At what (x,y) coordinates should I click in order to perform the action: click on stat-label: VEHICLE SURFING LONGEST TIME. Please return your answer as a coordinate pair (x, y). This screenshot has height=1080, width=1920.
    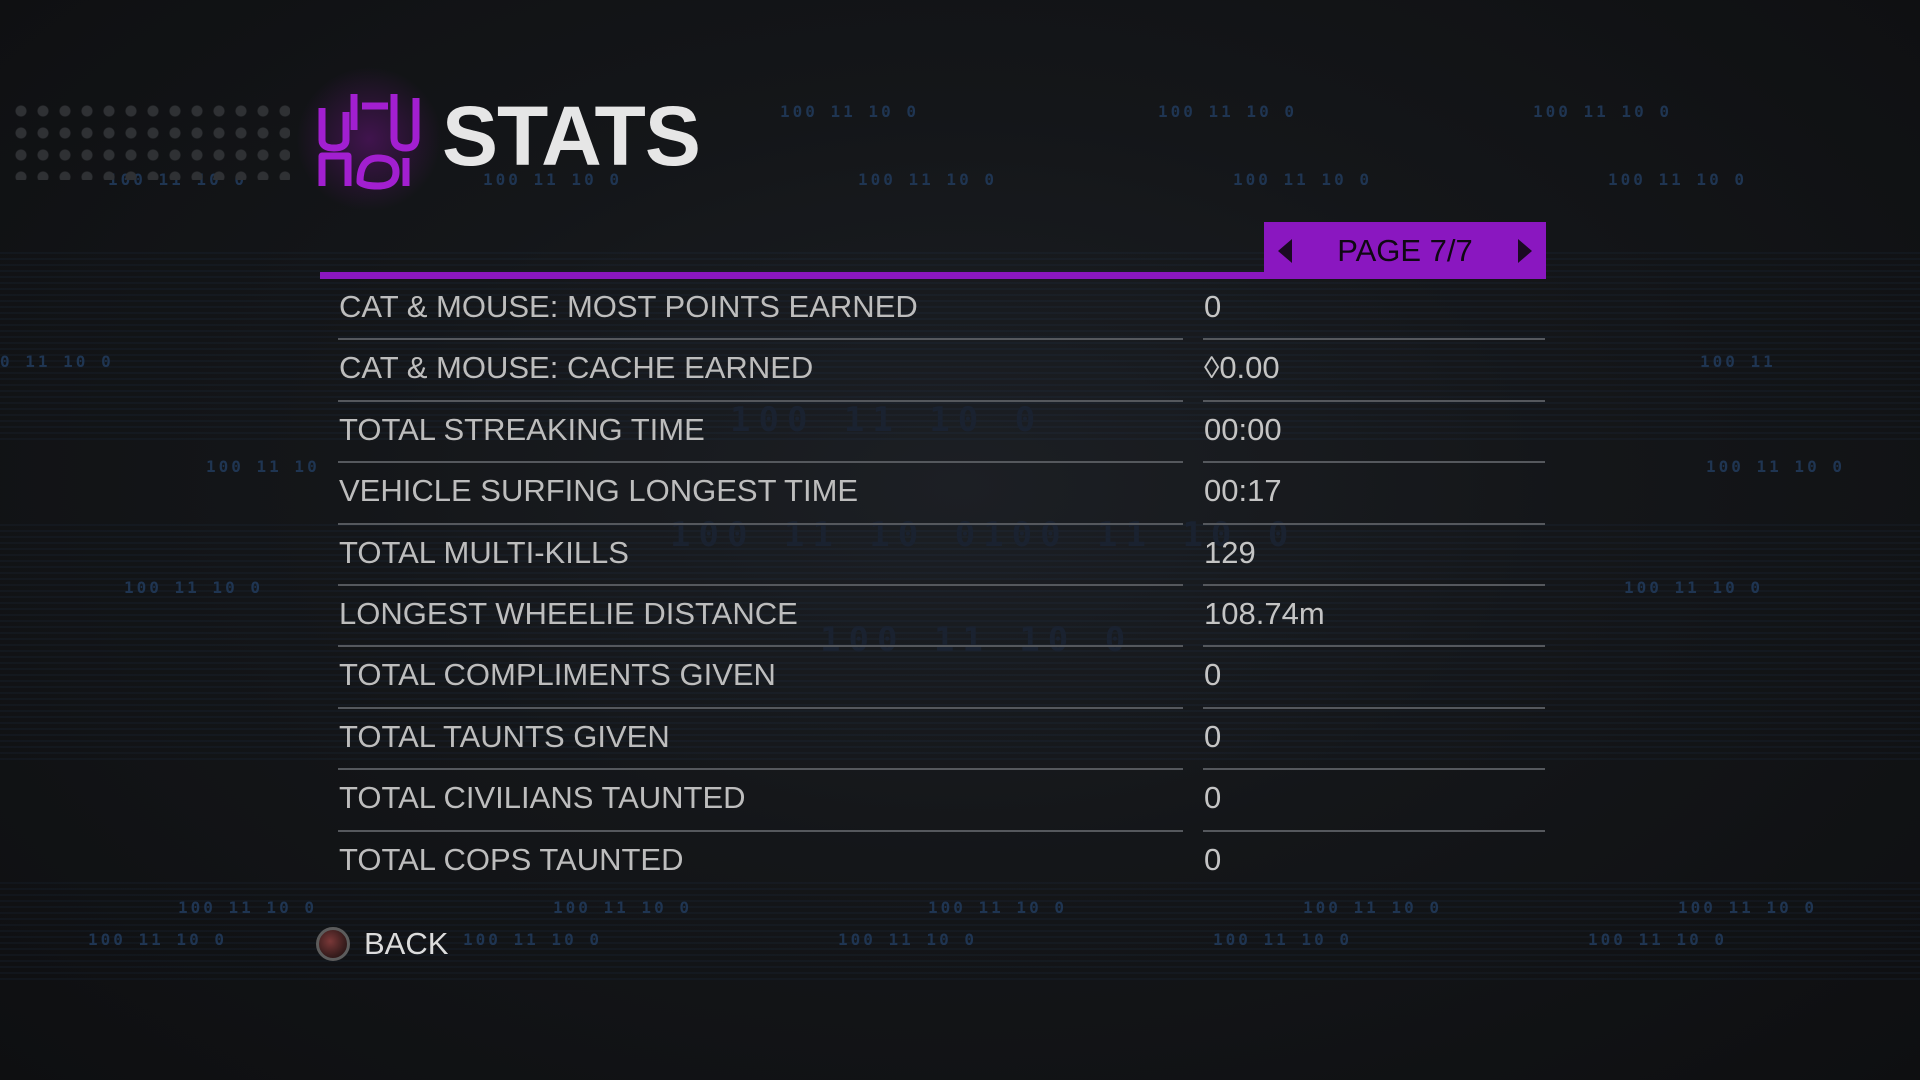
    Looking at the image, I should click on (599, 491).